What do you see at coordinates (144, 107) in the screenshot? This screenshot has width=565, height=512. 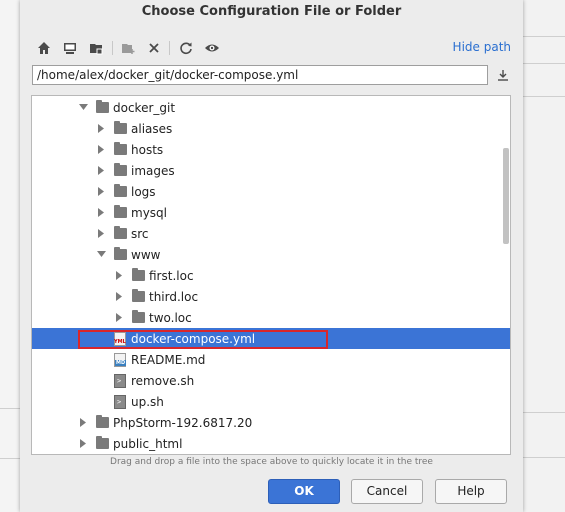 I see `tree-item-label: docker_git` at bounding box center [144, 107].